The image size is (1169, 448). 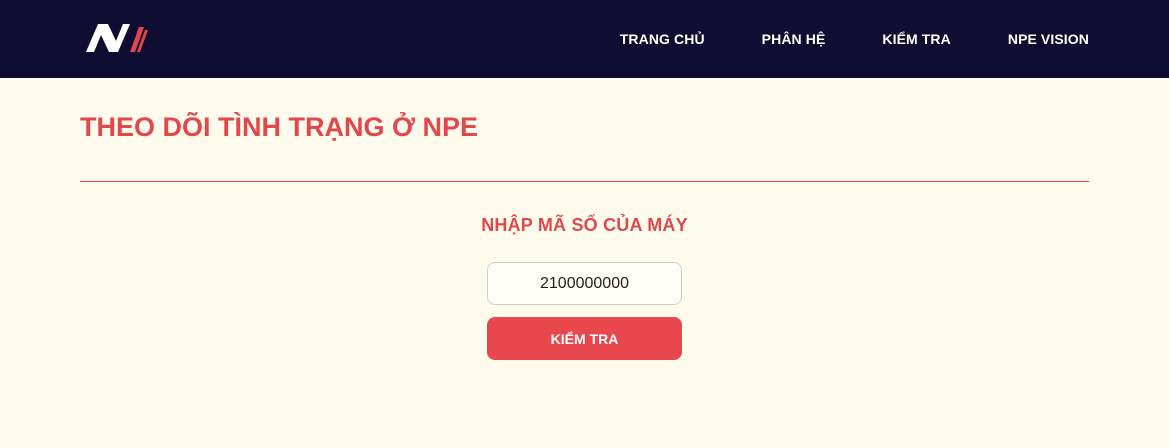 What do you see at coordinates (584, 181) in the screenshot?
I see `title-divider` at bounding box center [584, 181].